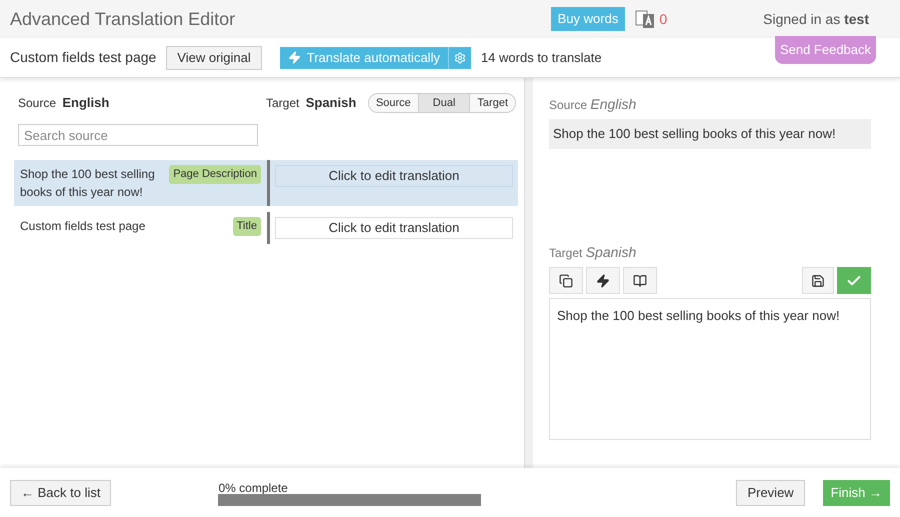 The height and width of the screenshot is (517, 900). What do you see at coordinates (266, 183) in the screenshot?
I see `segment-row: Shop the 100 best selling books of this year now! Page Description Click to edit translation` at bounding box center [266, 183].